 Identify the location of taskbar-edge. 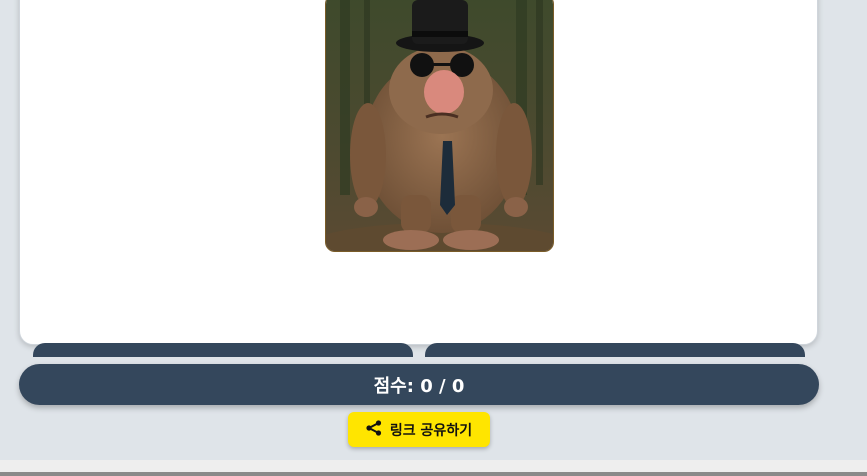
(433, 474).